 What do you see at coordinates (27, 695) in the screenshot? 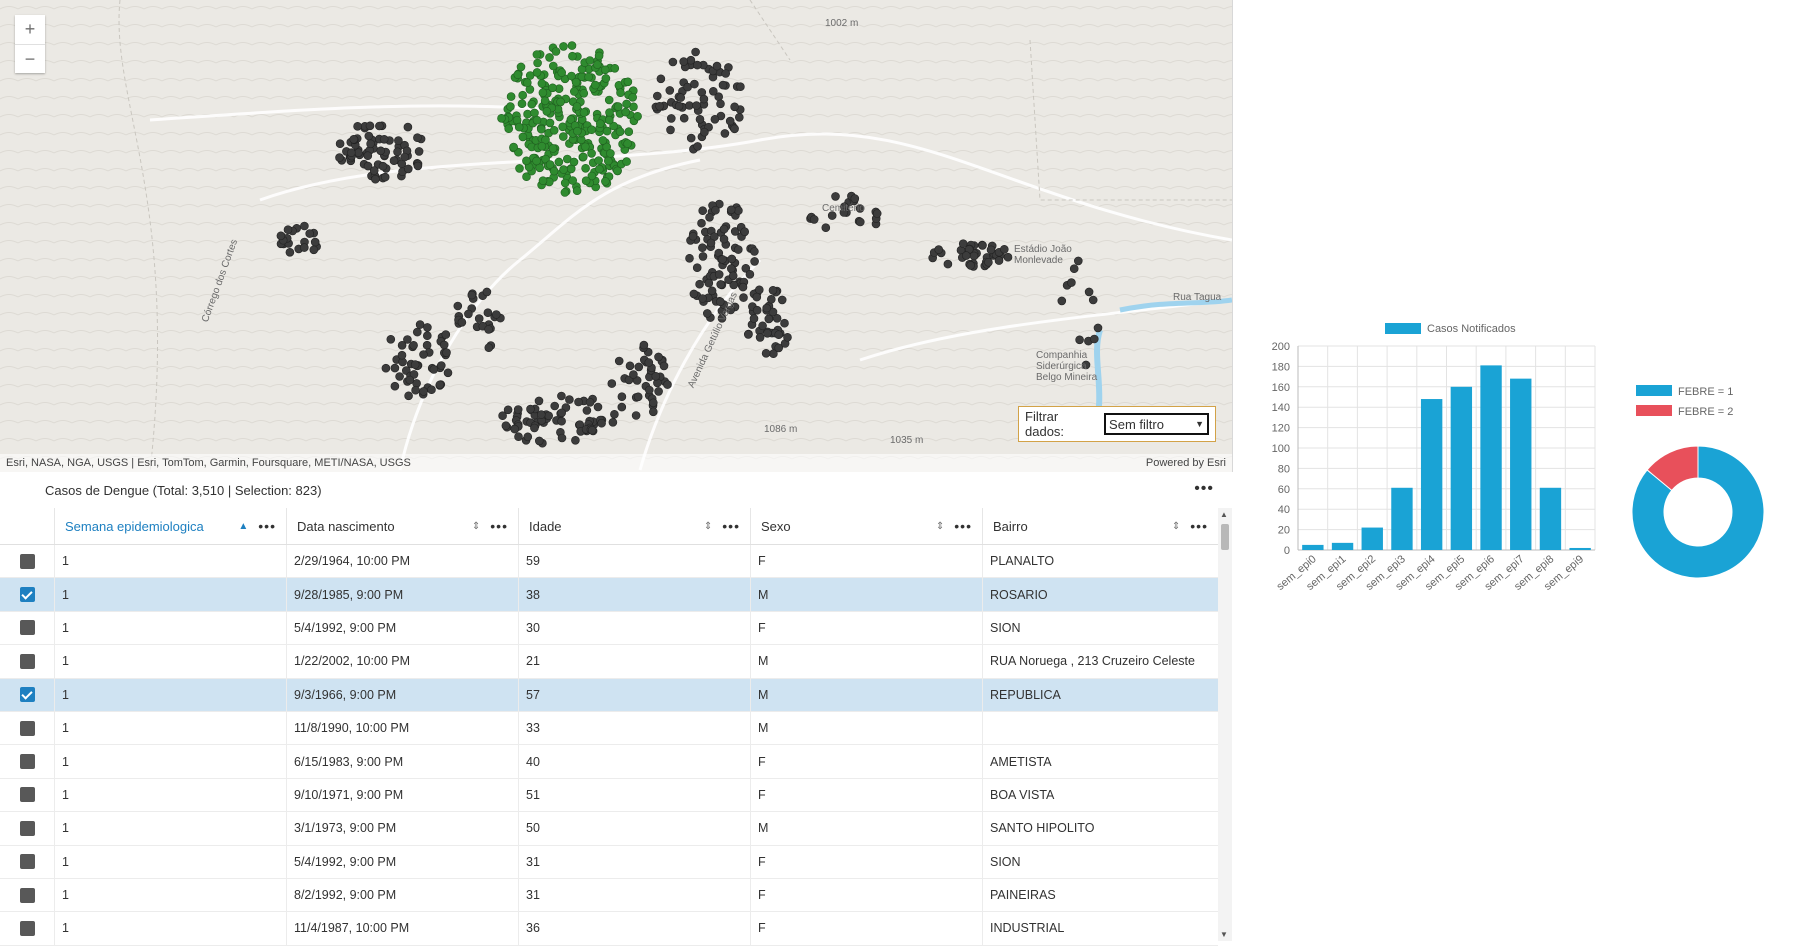
I see `row-checkbox` at bounding box center [27, 695].